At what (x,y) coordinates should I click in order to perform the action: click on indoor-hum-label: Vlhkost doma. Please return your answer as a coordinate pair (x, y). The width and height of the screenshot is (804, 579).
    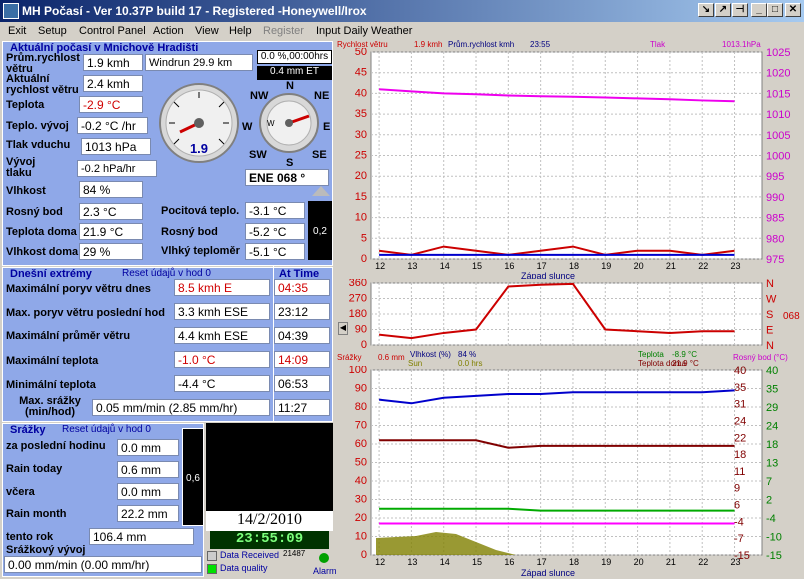
    Looking at the image, I should click on (42, 252).